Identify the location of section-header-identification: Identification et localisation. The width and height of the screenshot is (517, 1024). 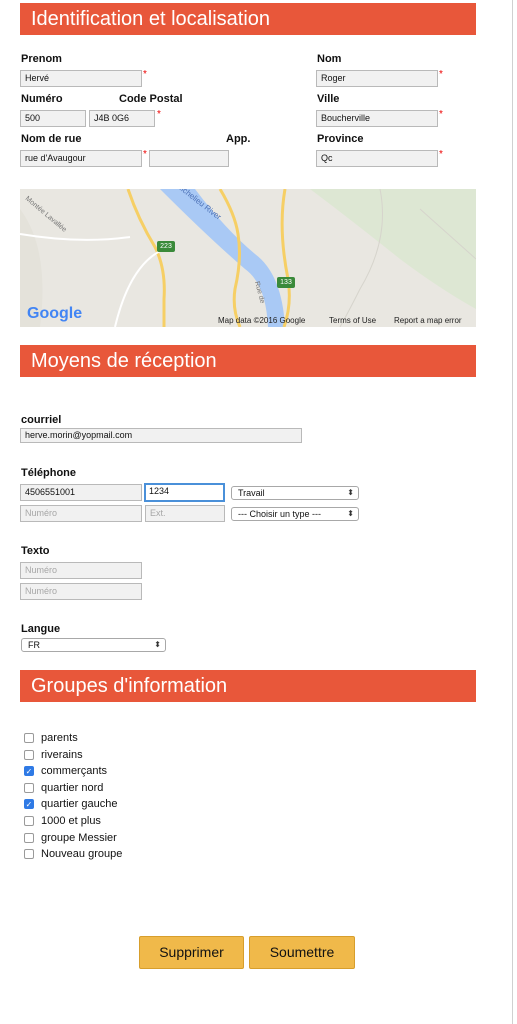
(248, 19).